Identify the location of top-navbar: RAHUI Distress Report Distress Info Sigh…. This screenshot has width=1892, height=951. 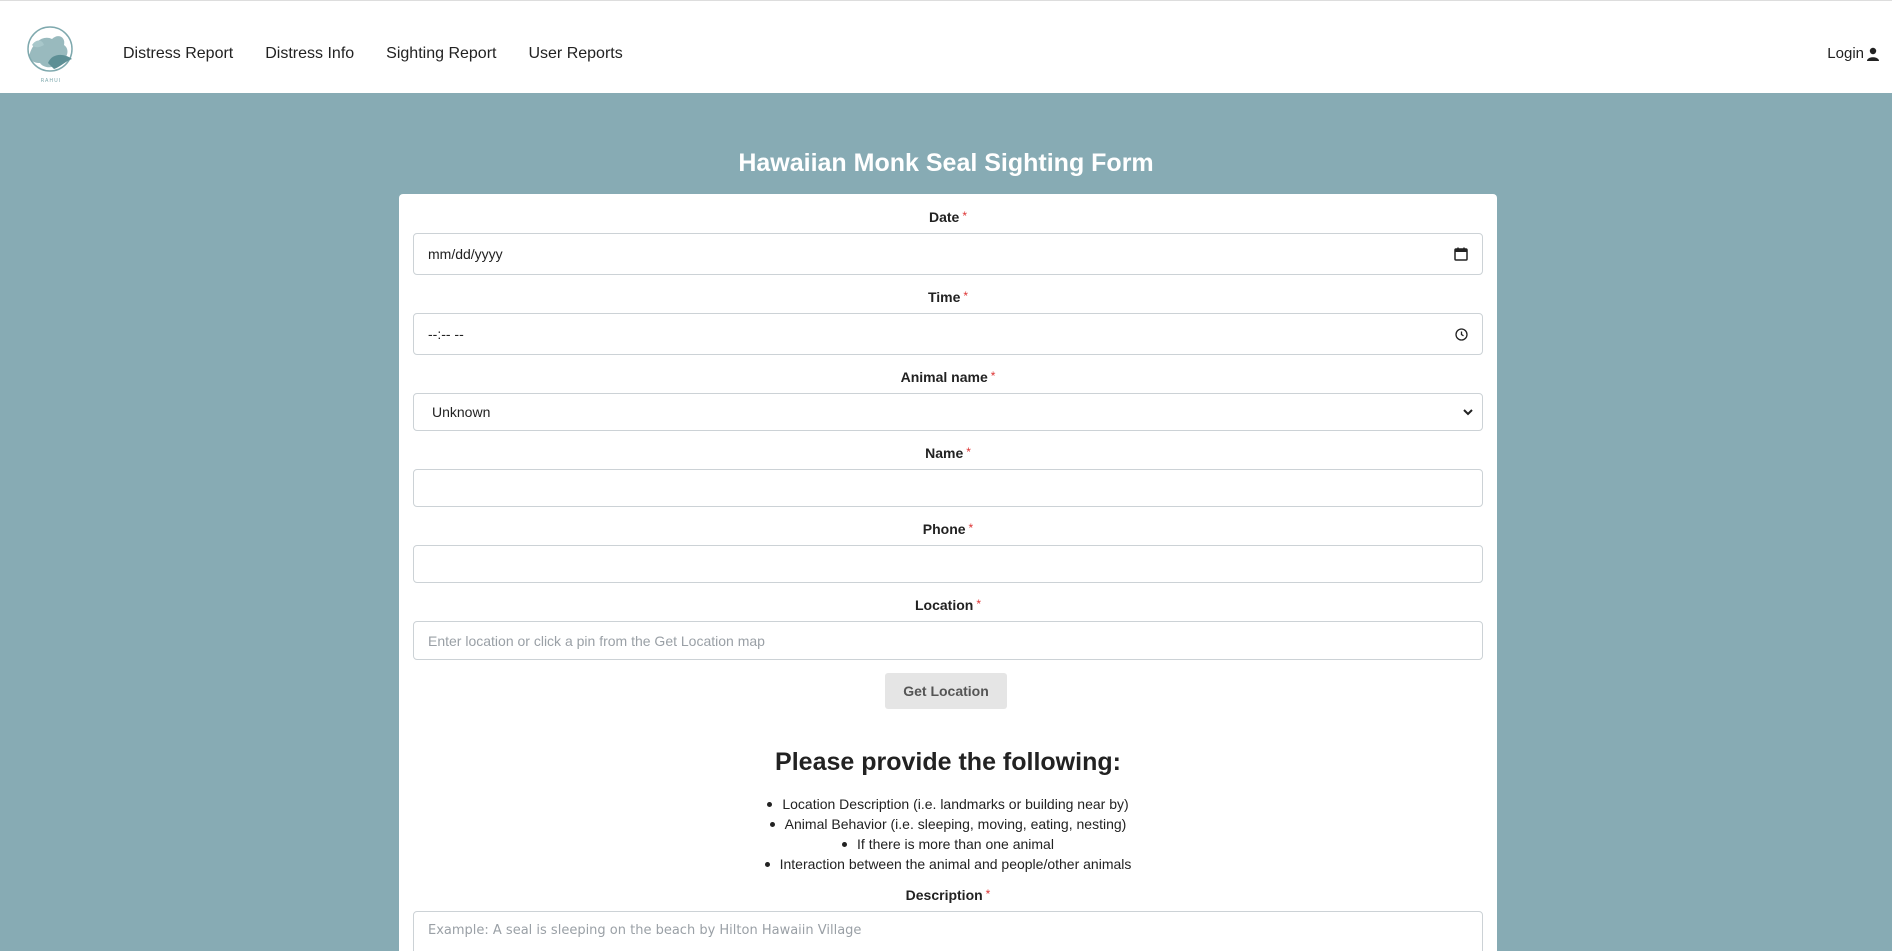
(946, 46).